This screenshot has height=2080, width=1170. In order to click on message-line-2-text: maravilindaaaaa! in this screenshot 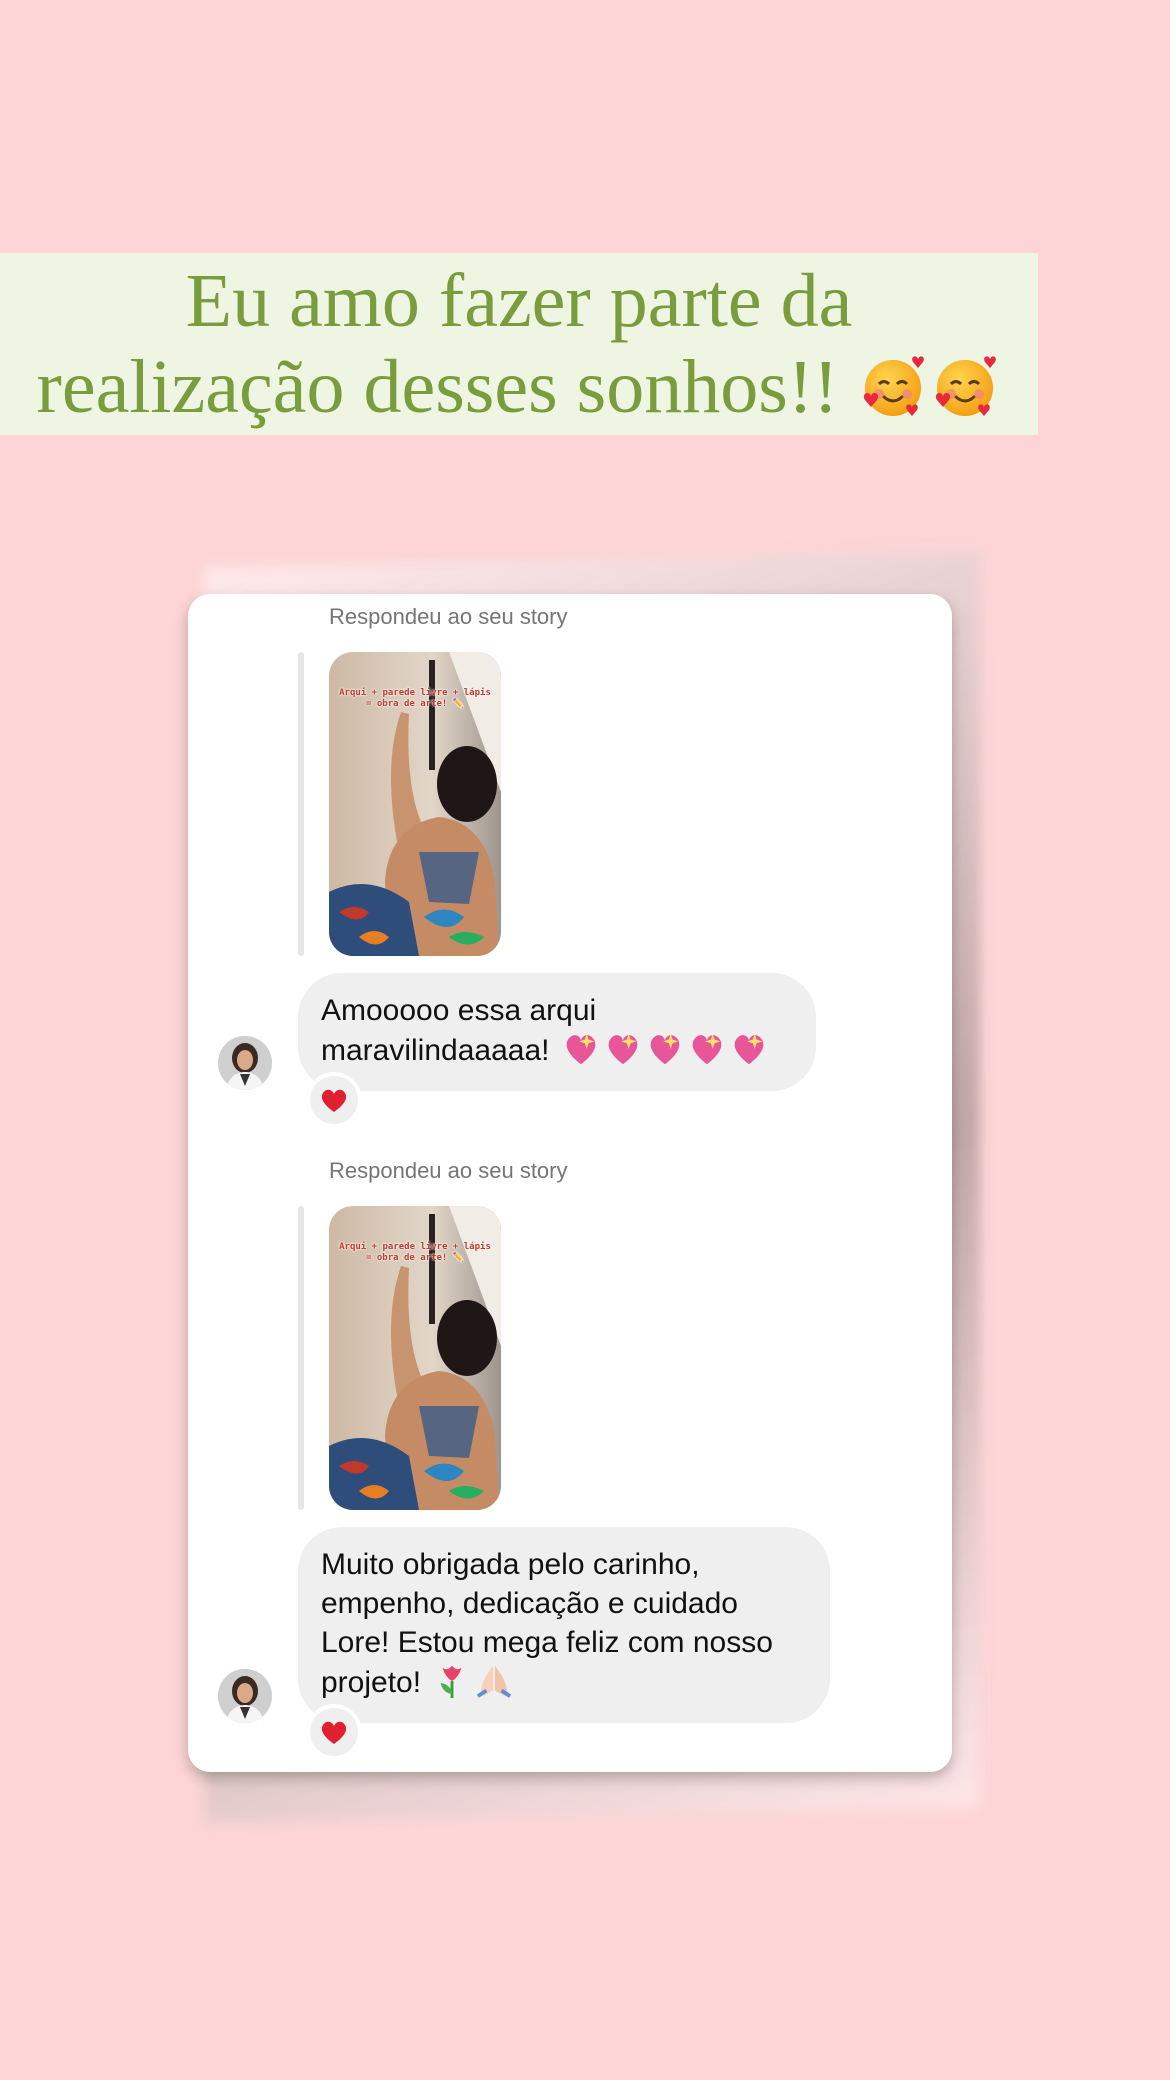, I will do `click(435, 1050)`.